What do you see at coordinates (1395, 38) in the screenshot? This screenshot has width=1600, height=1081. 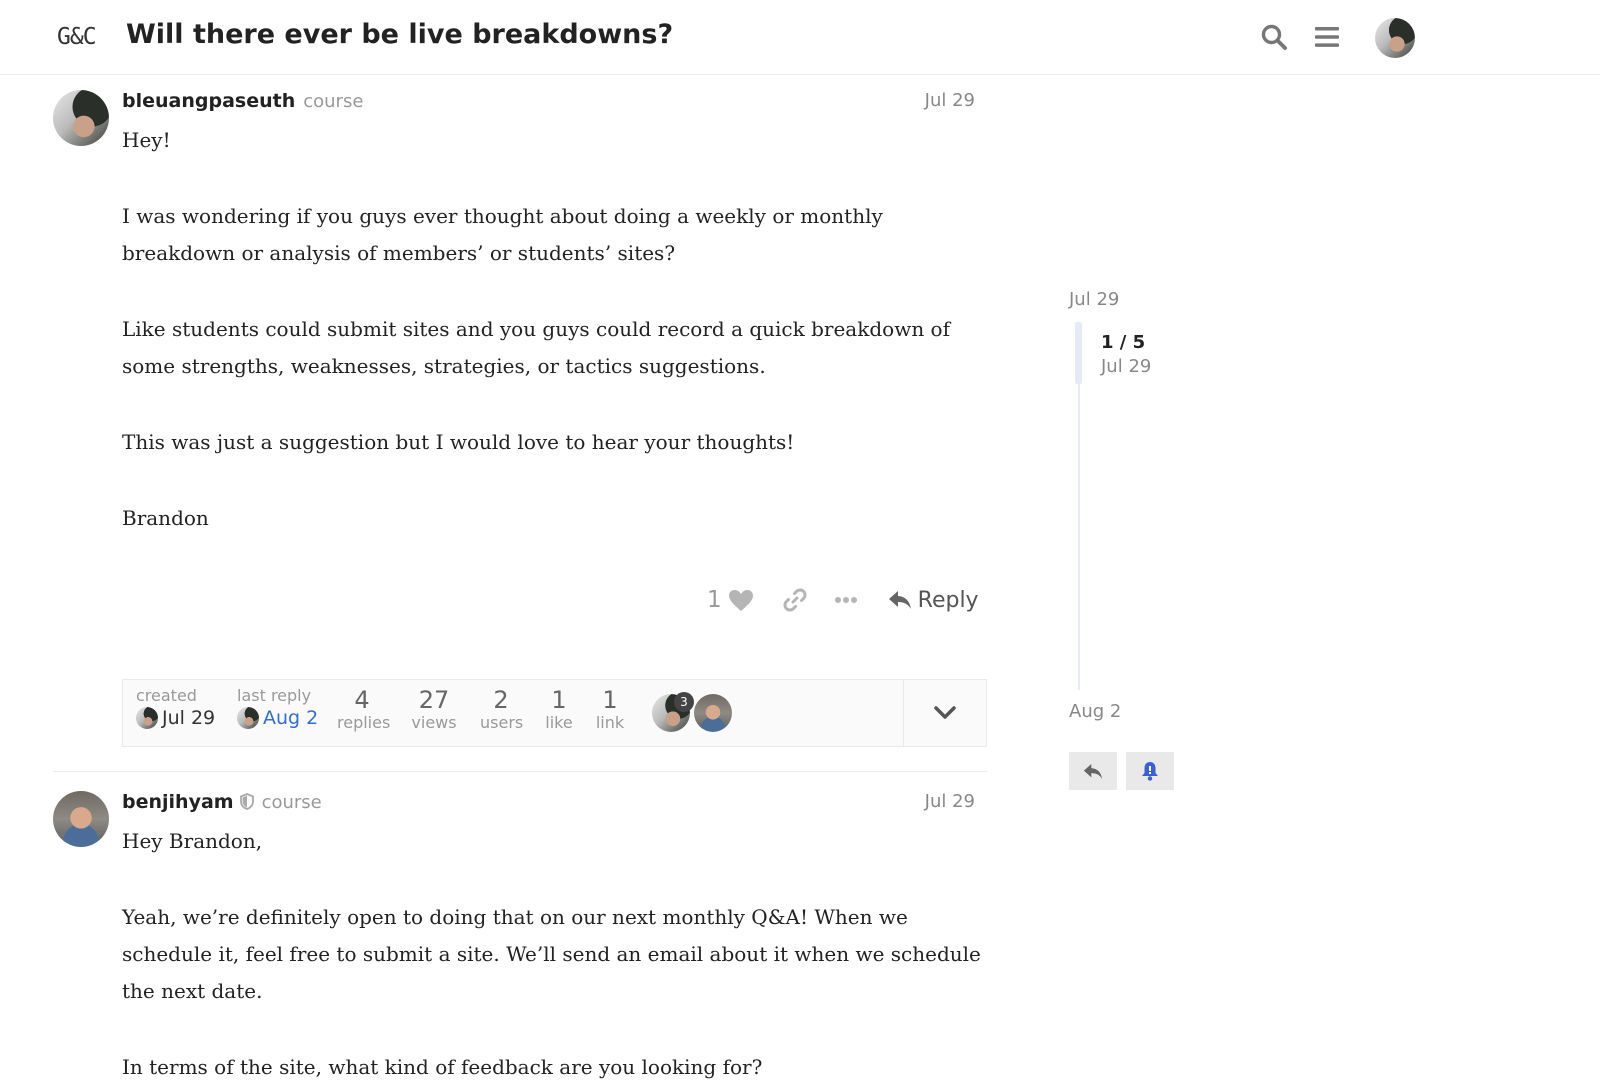 I see `current-user-avatar` at bounding box center [1395, 38].